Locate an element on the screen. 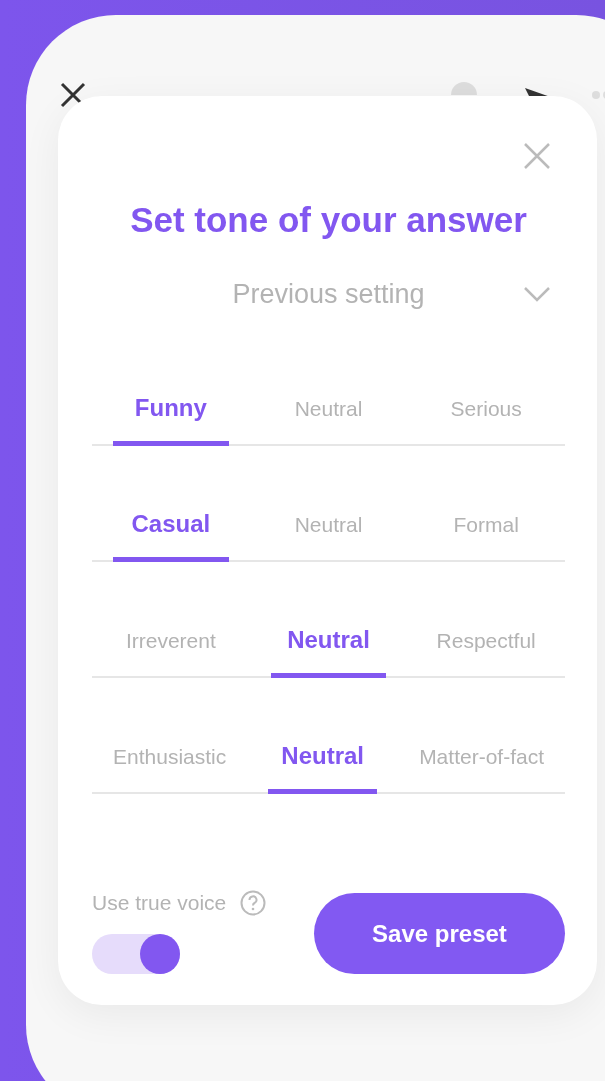 This screenshot has width=605, height=1081. modal-title: Set tone of your answer is located at coordinates (328, 220).